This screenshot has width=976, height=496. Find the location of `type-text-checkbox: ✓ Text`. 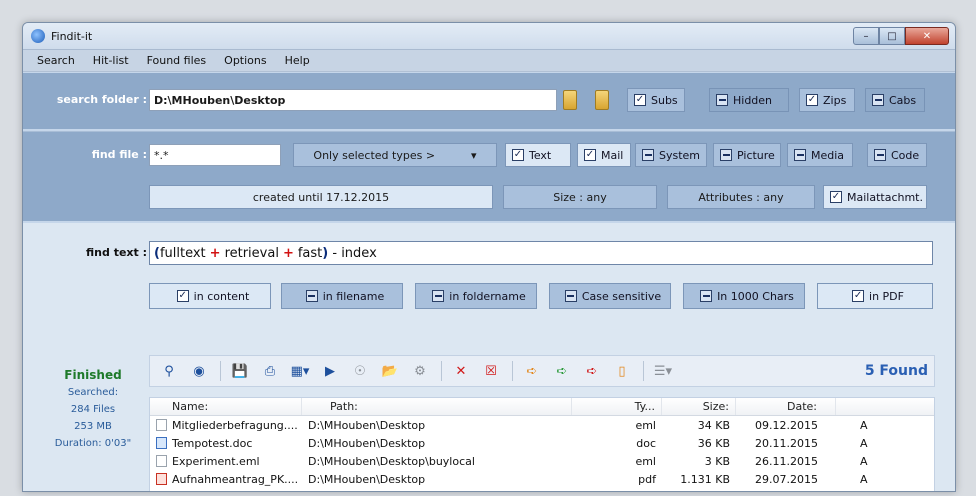

type-text-checkbox: ✓ Text is located at coordinates (538, 155).